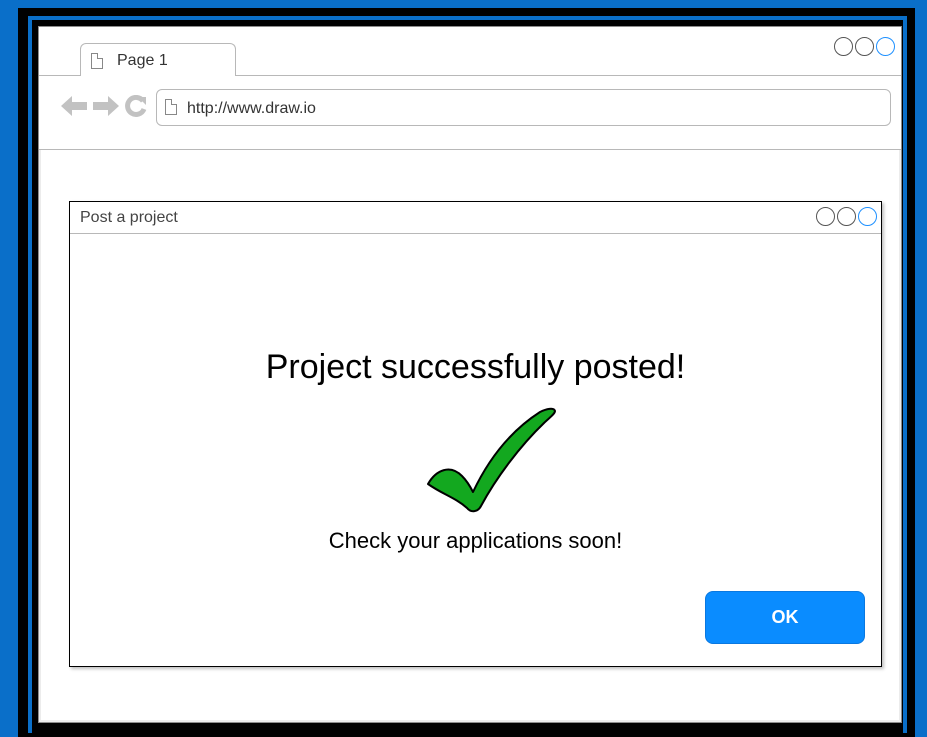 The width and height of the screenshot is (927, 737). I want to click on tab-label: Page 1, so click(142, 60).